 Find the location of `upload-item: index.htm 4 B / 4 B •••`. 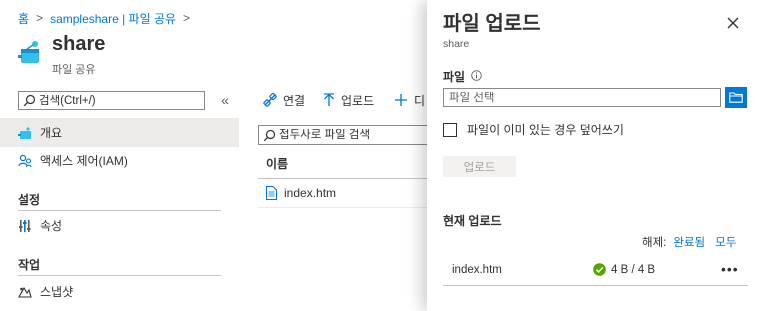

upload-item: index.htm 4 B / 4 B ••• is located at coordinates (595, 270).